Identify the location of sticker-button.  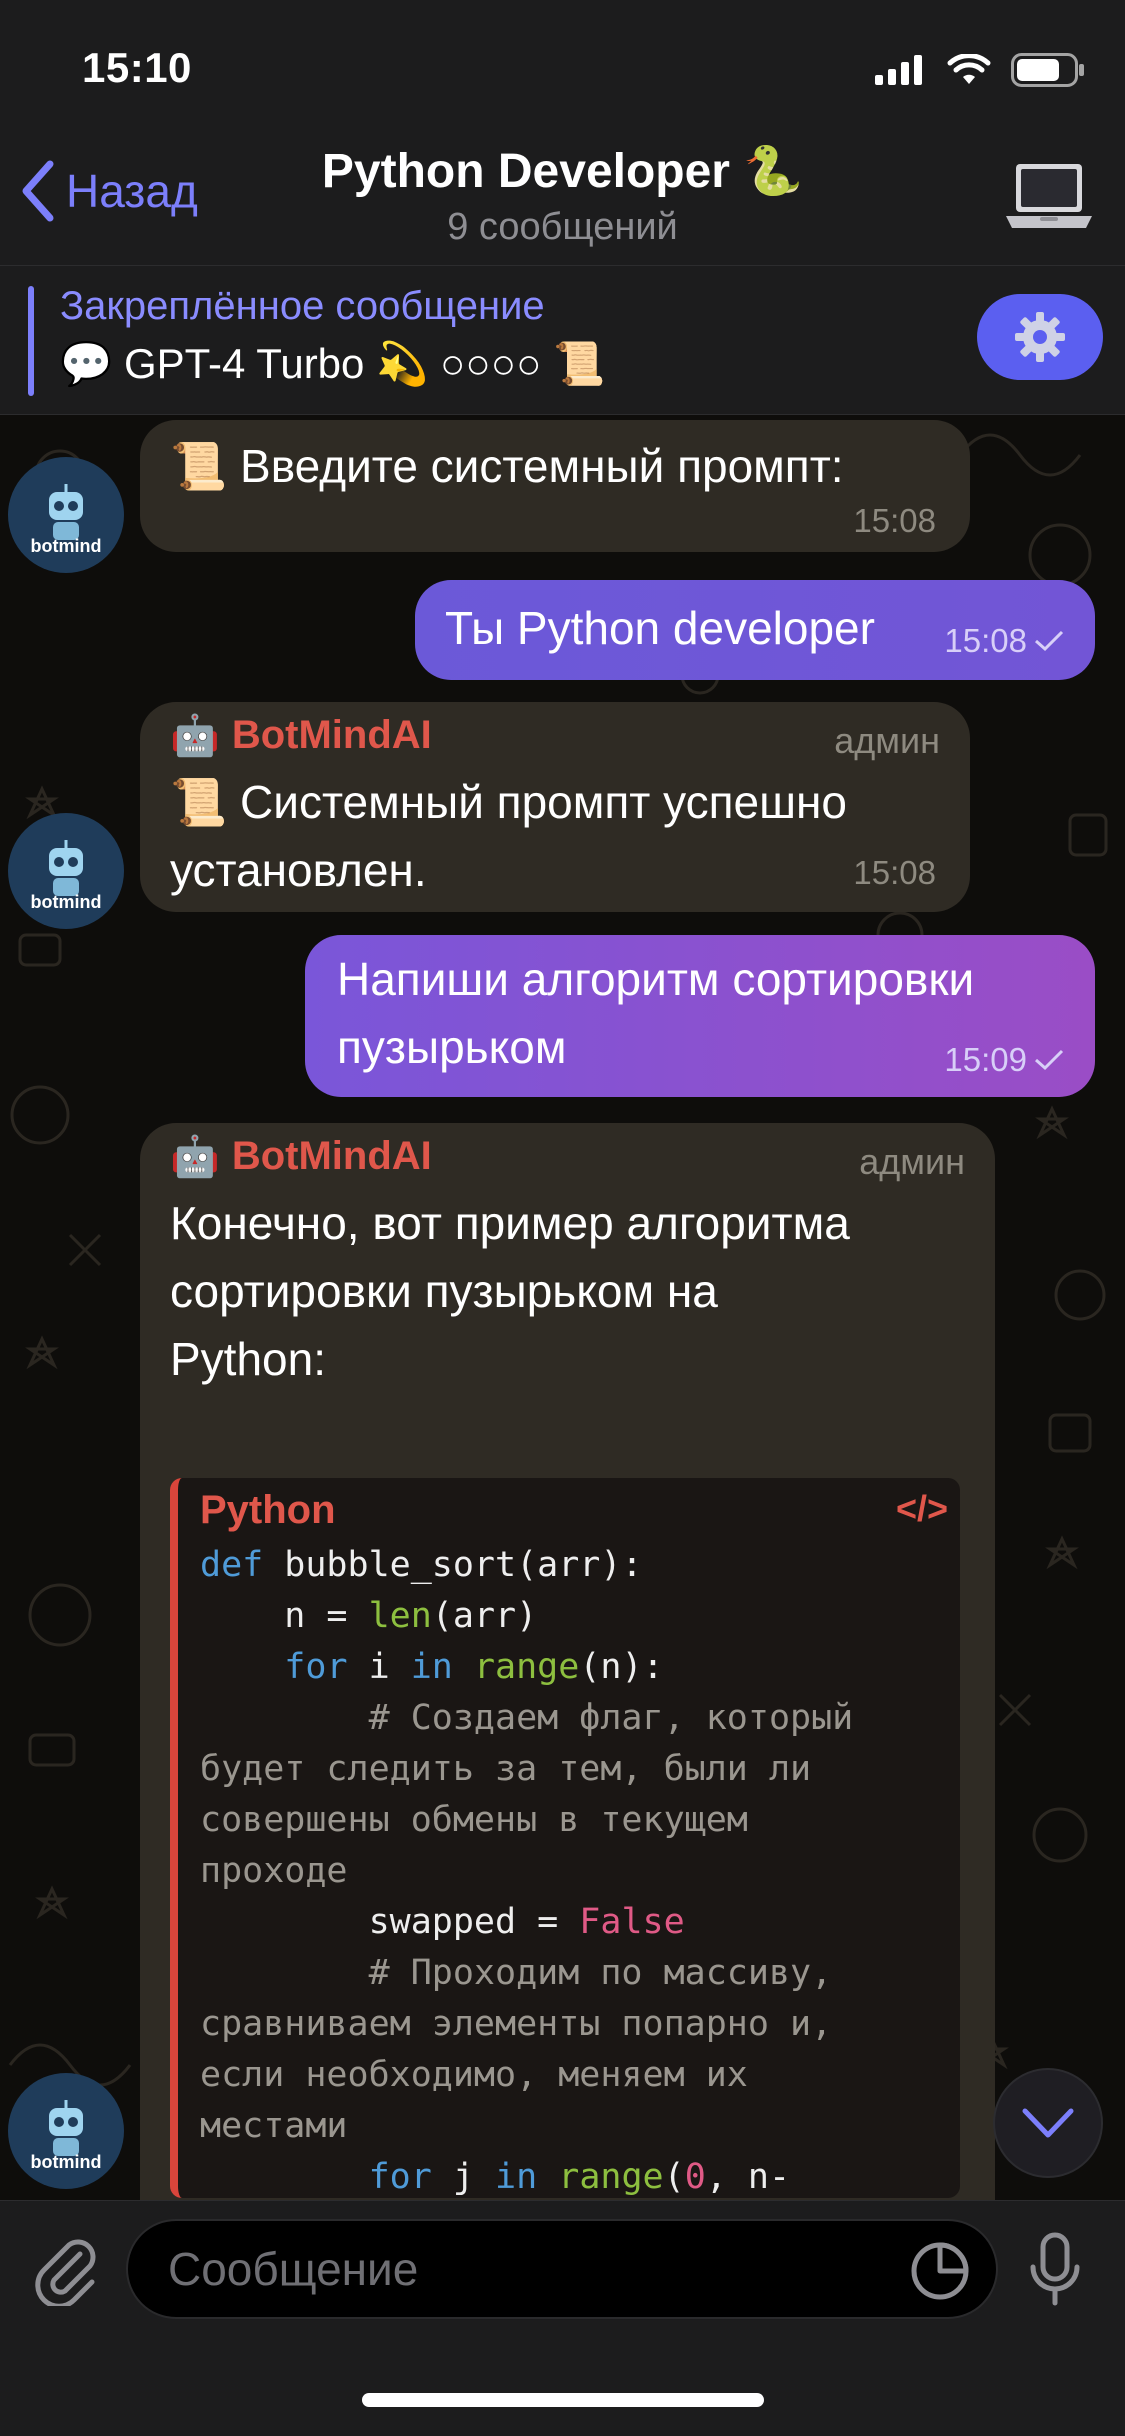
(940, 2271).